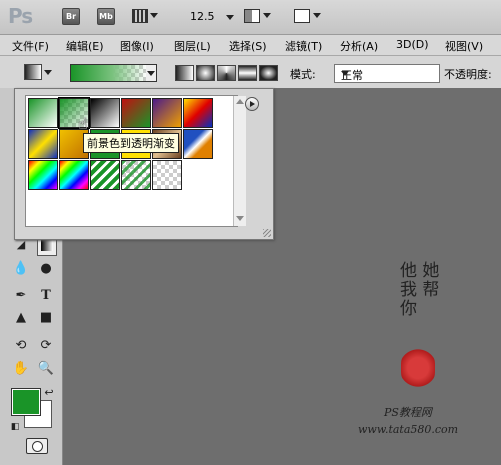 The width and height of the screenshot is (501, 465). What do you see at coordinates (136, 113) in the screenshot?
I see `gradient-swatch-red-green` at bounding box center [136, 113].